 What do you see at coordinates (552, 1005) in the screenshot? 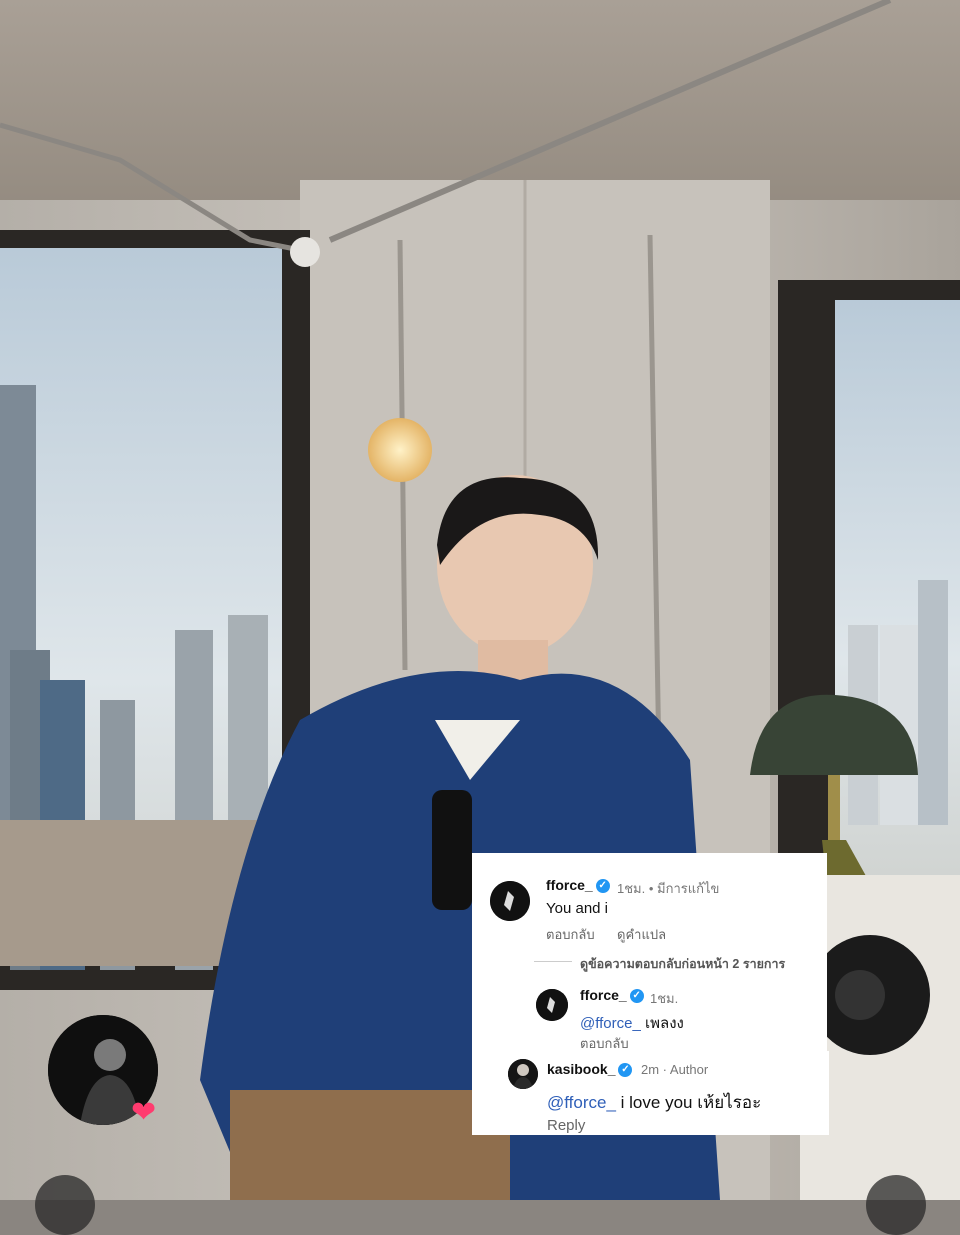
I see `reply-avatar-icon` at bounding box center [552, 1005].